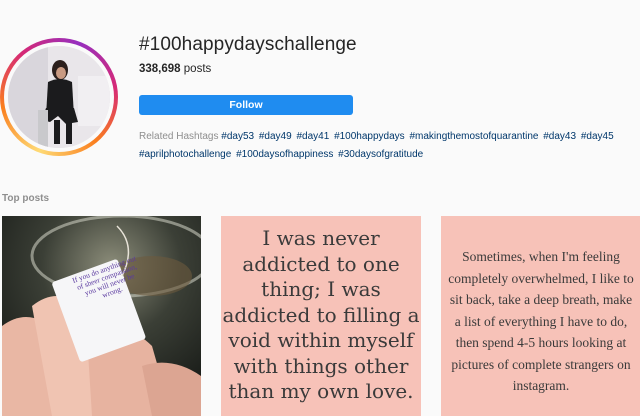 This screenshot has height=416, width=640. Describe the element at coordinates (312, 136) in the screenshot. I see `related-hashtag-link: #day41` at that location.